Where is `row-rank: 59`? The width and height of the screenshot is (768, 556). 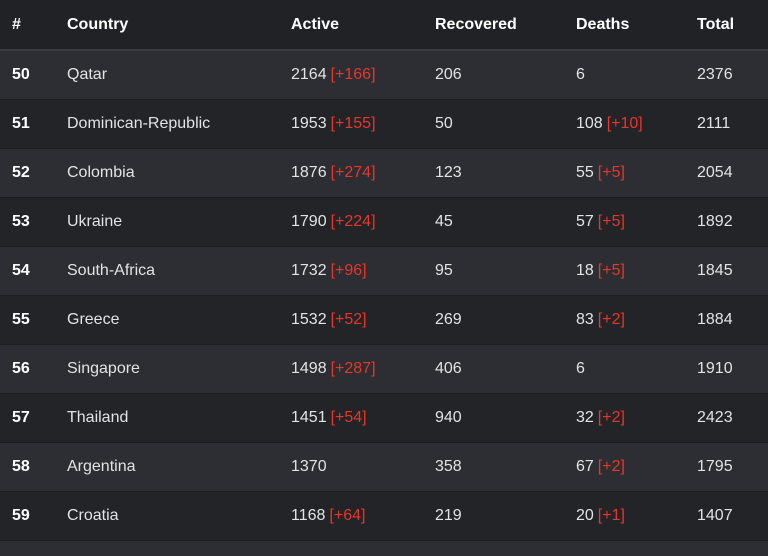 row-rank: 59 is located at coordinates (21, 515).